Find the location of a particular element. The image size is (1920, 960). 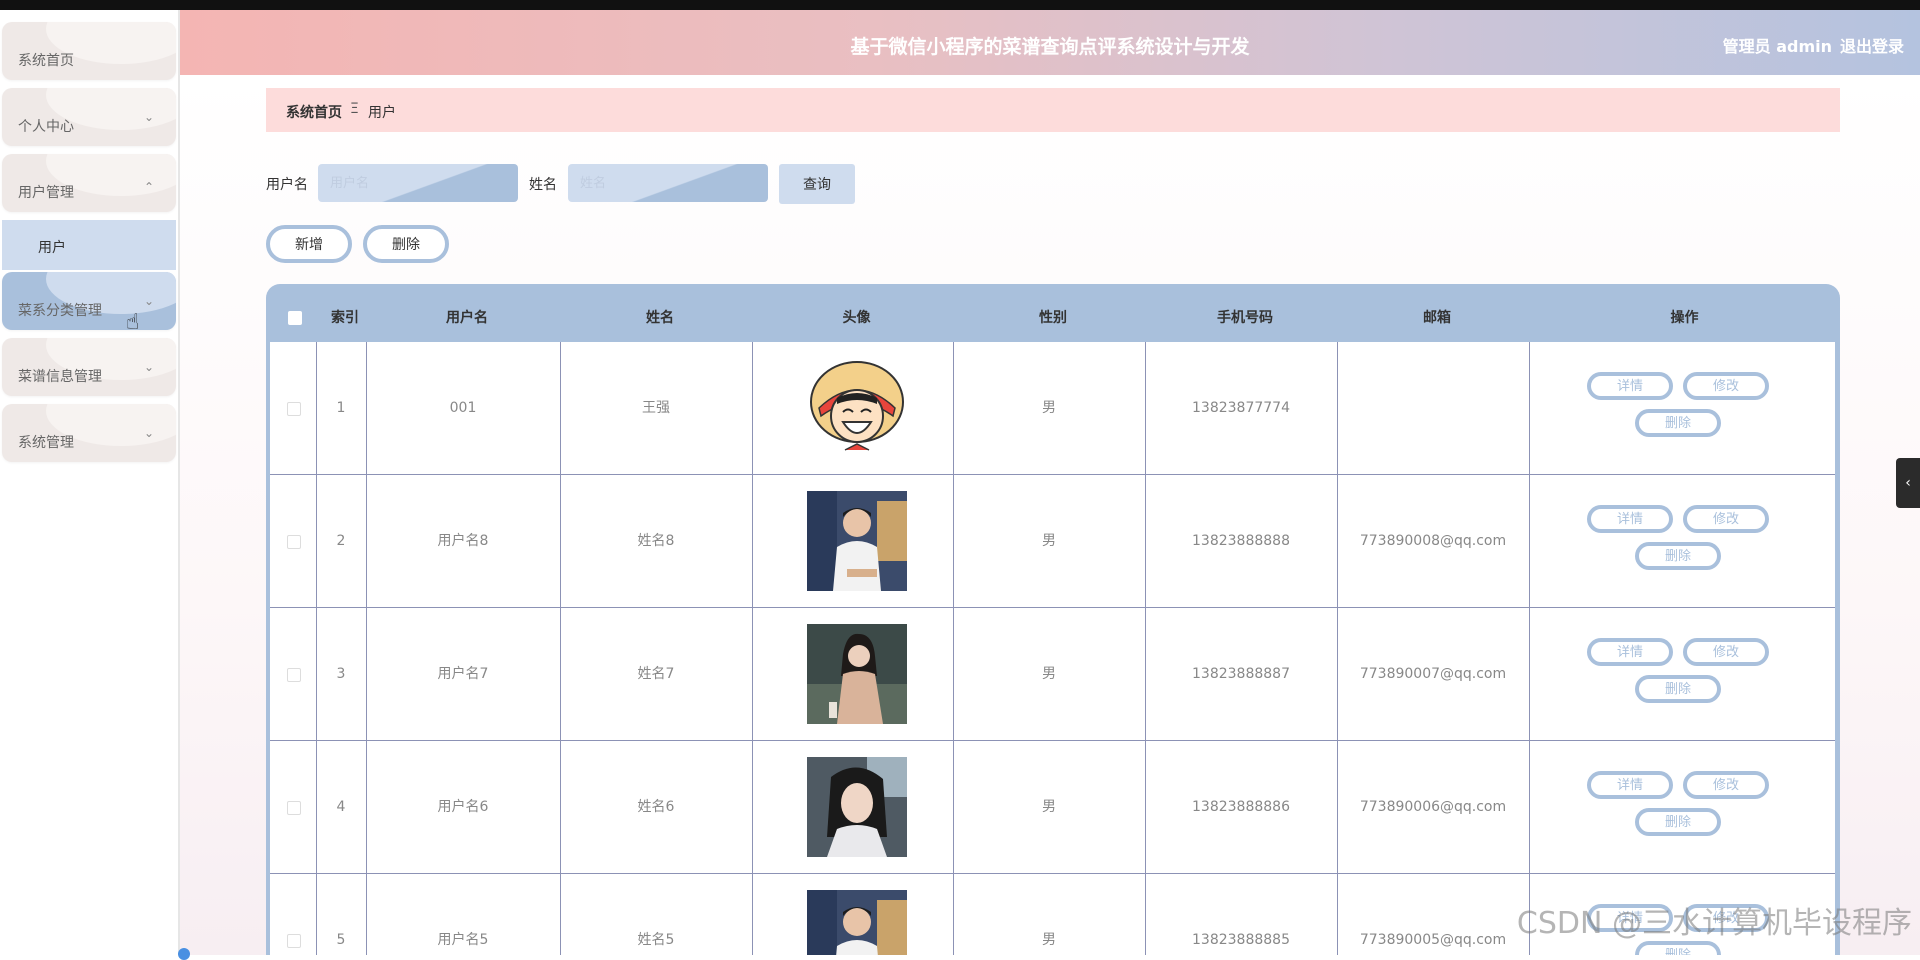

hand-cursor-icon: ☝ is located at coordinates (133, 322).